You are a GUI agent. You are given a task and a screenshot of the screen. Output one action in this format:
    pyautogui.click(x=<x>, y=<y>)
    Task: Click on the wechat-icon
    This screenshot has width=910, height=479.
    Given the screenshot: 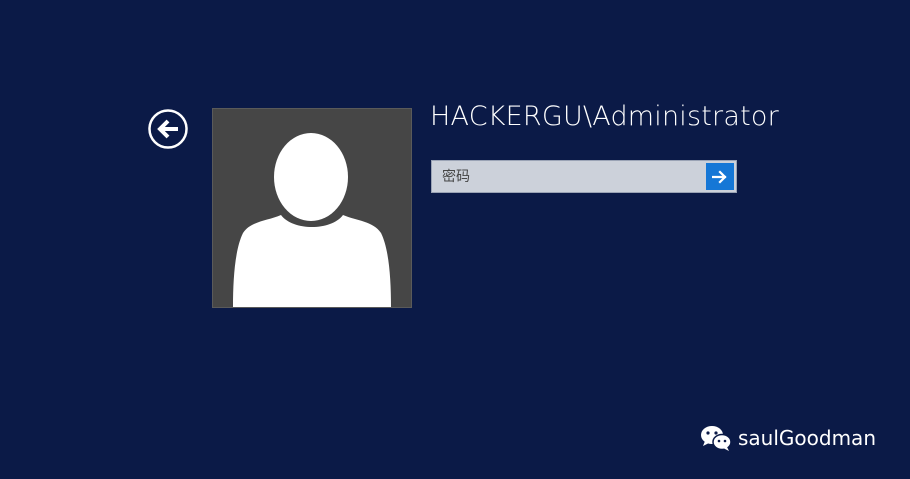 What is the action you would take?
    pyautogui.click(x=716, y=438)
    